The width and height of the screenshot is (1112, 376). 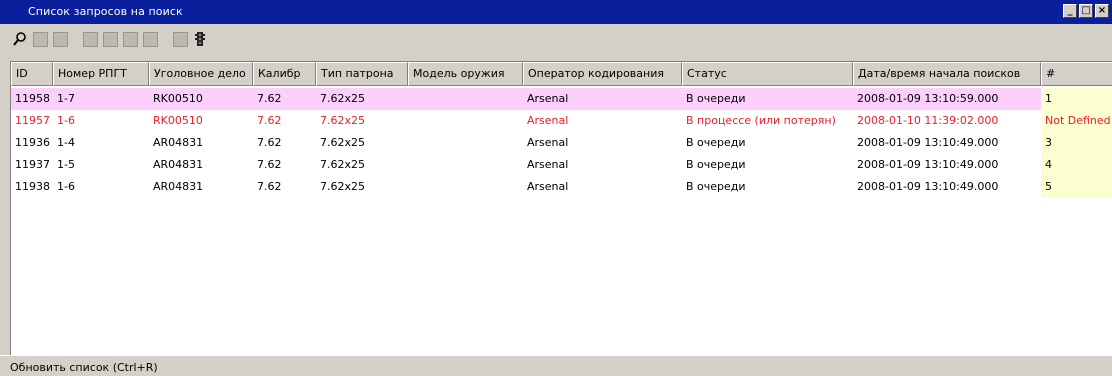 I want to click on status-bar: Обновить список (Ctrl+R), so click(x=556, y=365).